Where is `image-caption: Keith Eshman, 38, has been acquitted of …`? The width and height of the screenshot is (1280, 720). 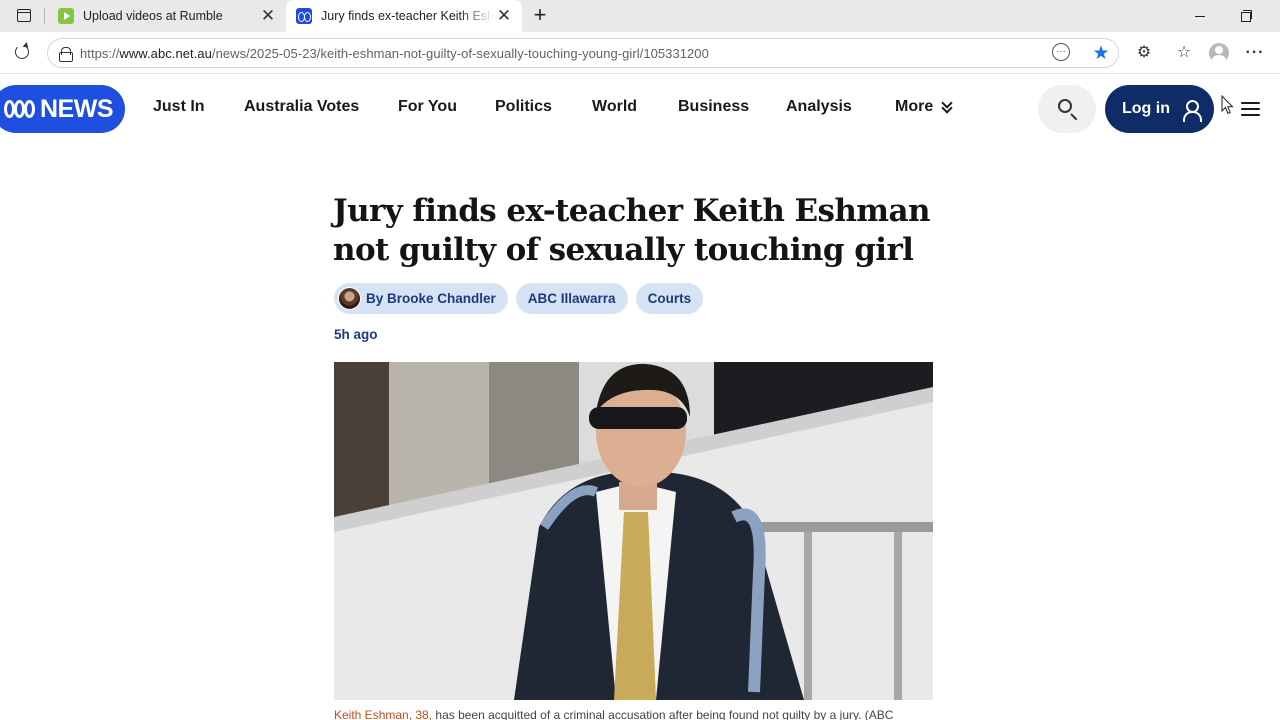 image-caption: Keith Eshman, 38, has been acquitted of … is located at coordinates (634, 714).